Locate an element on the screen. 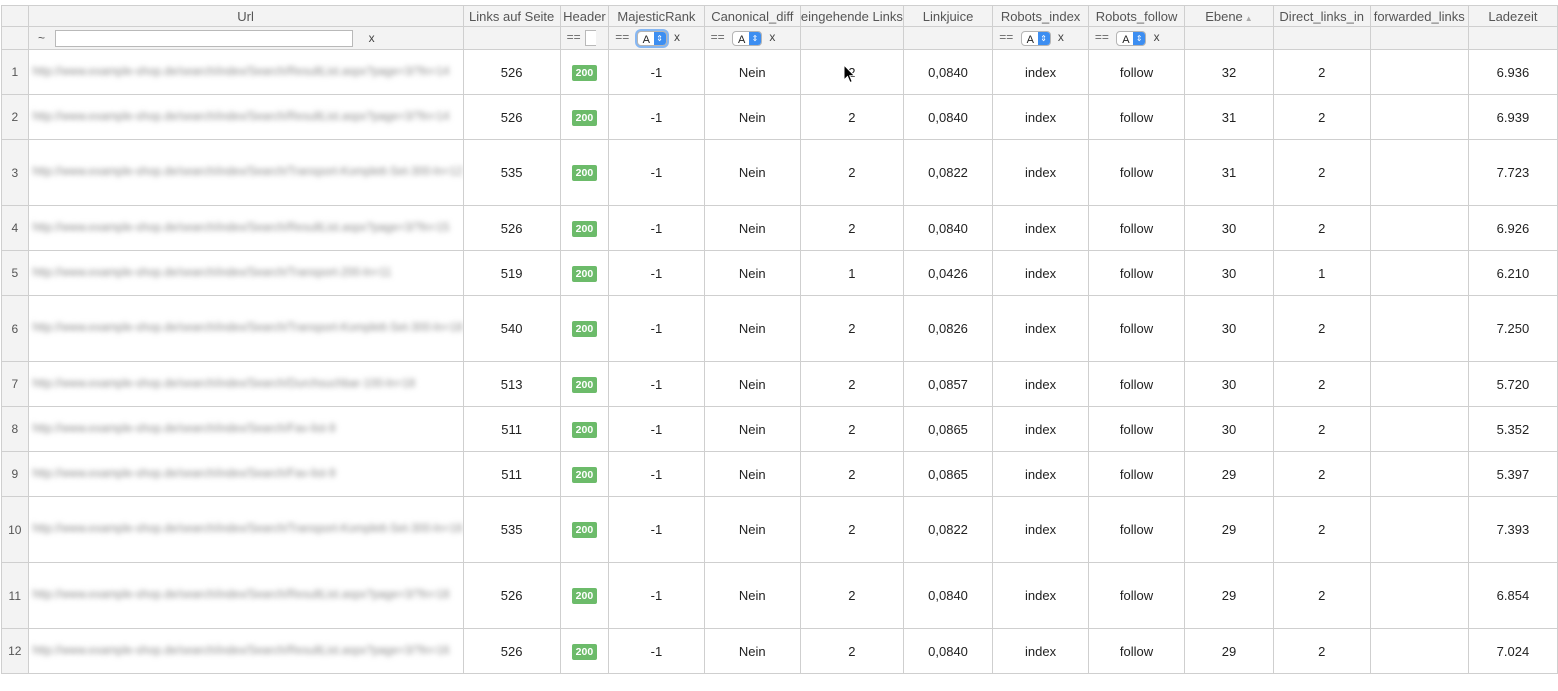  majestic-filter-clear-button: x is located at coordinates (677, 37).